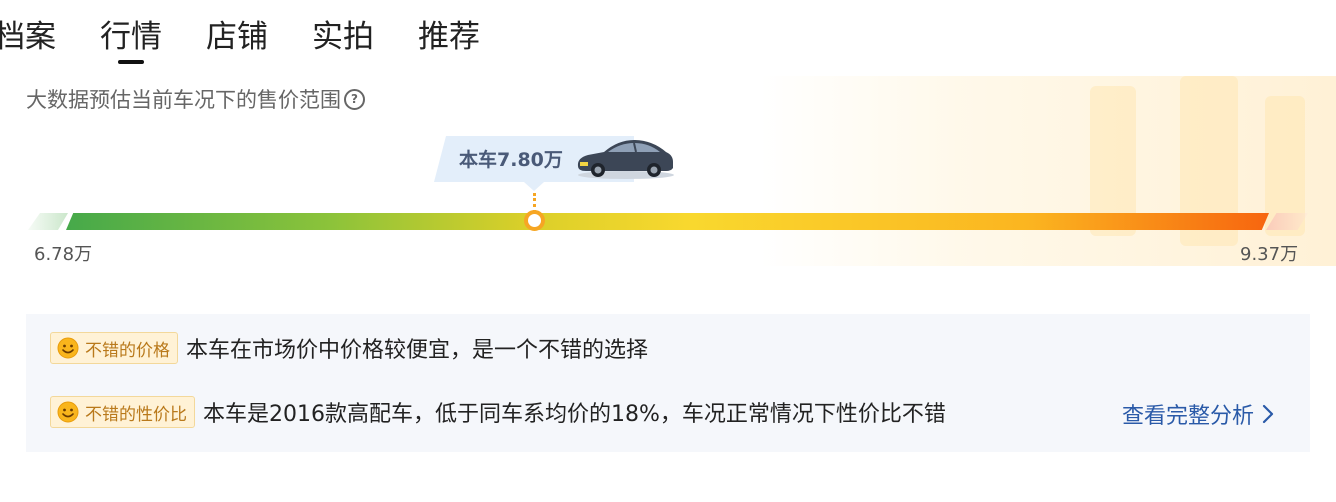  Describe the element at coordinates (574, 414) in the screenshot. I see `summary-text: 本车是2016款高配车，低于同车系均价的18%，车况正常情况下性价比不错` at that location.